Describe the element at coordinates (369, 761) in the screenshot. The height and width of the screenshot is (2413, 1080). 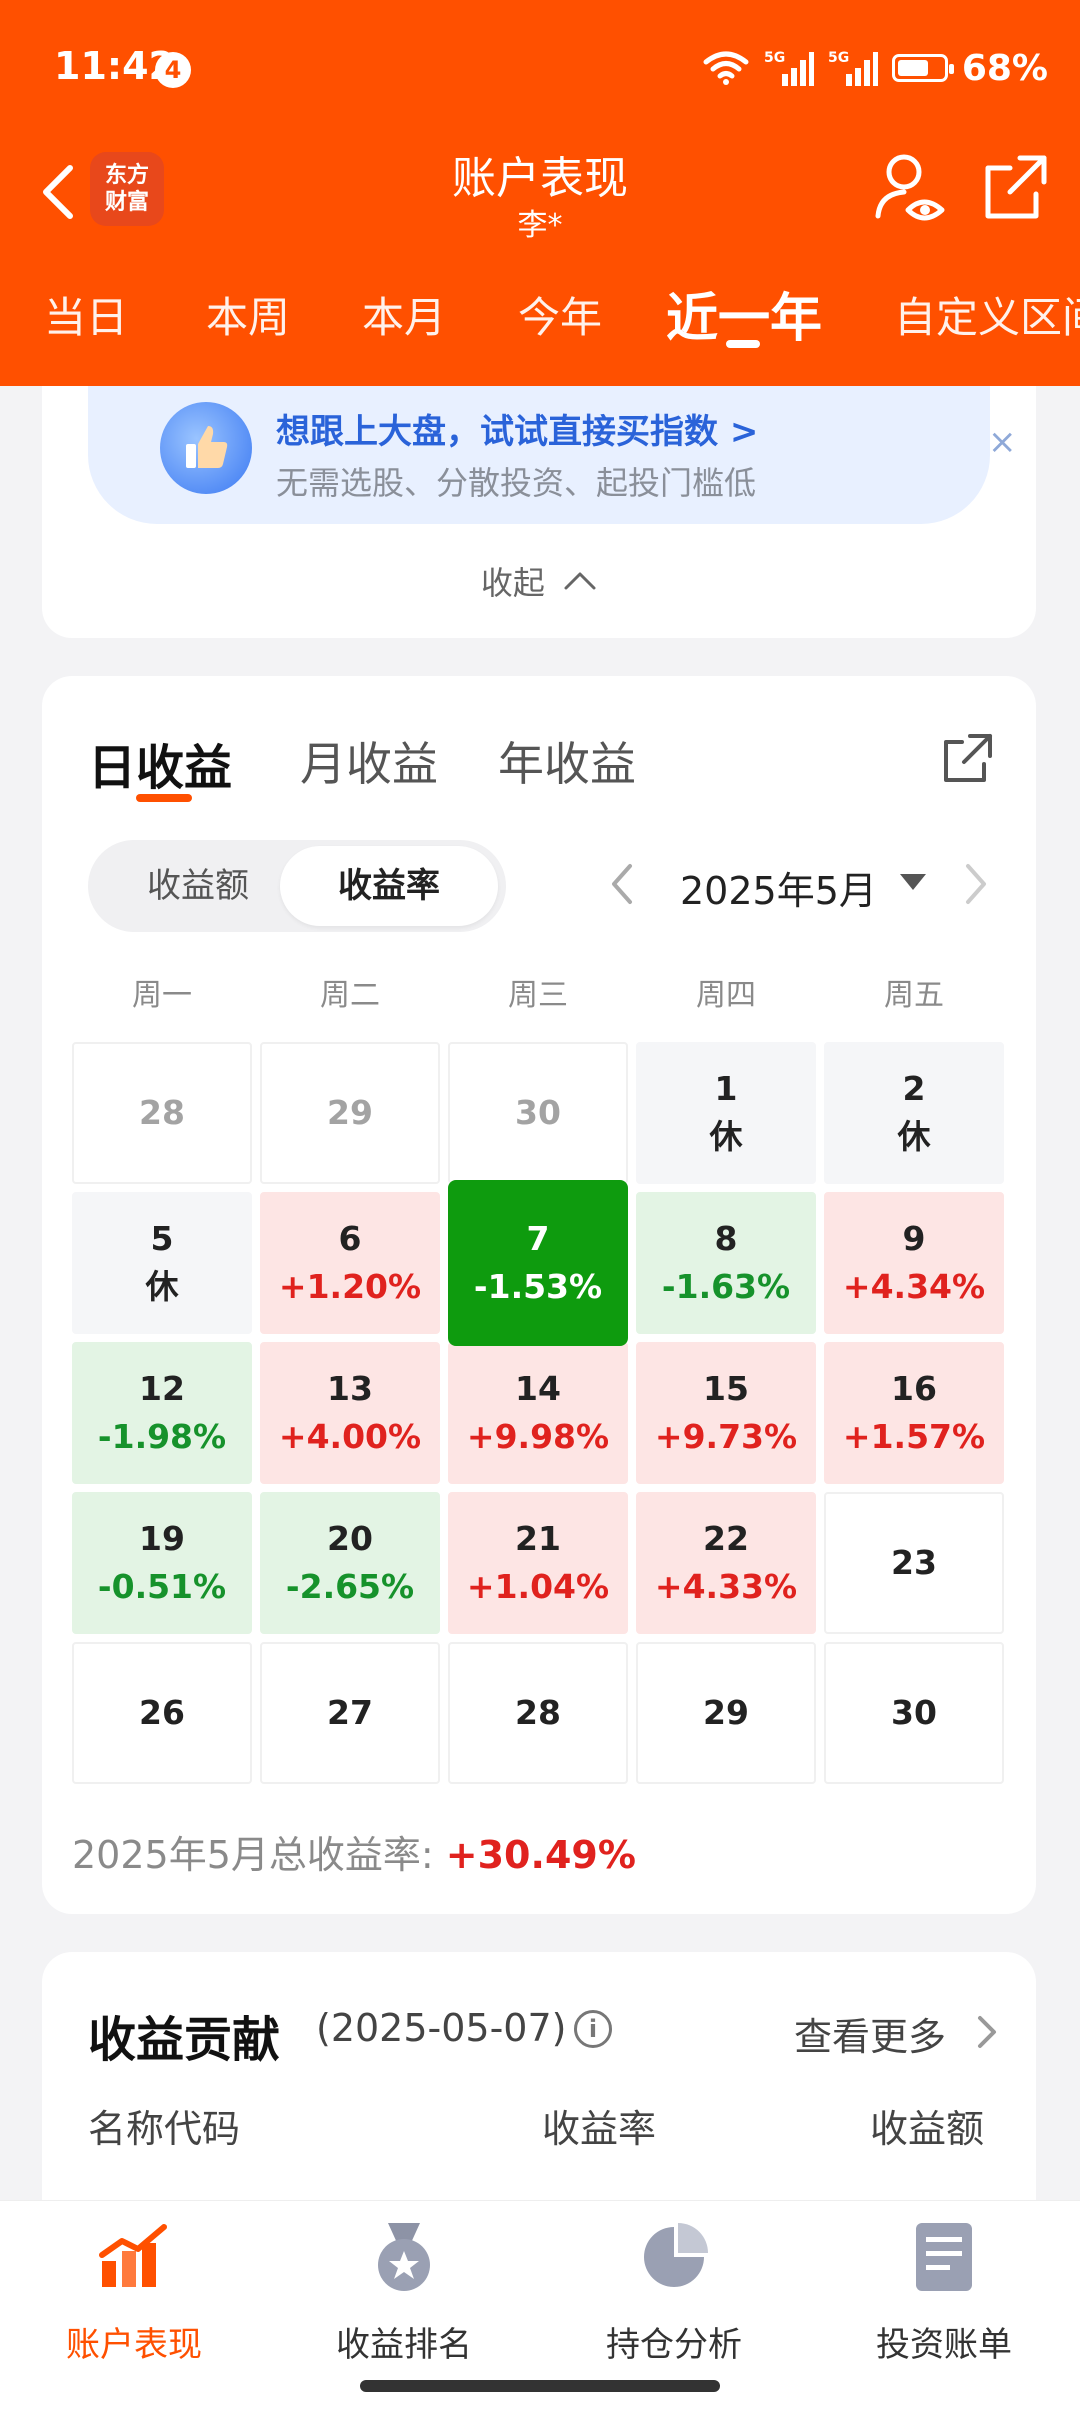
I see `tab-monthly-returns: 月收益` at that location.